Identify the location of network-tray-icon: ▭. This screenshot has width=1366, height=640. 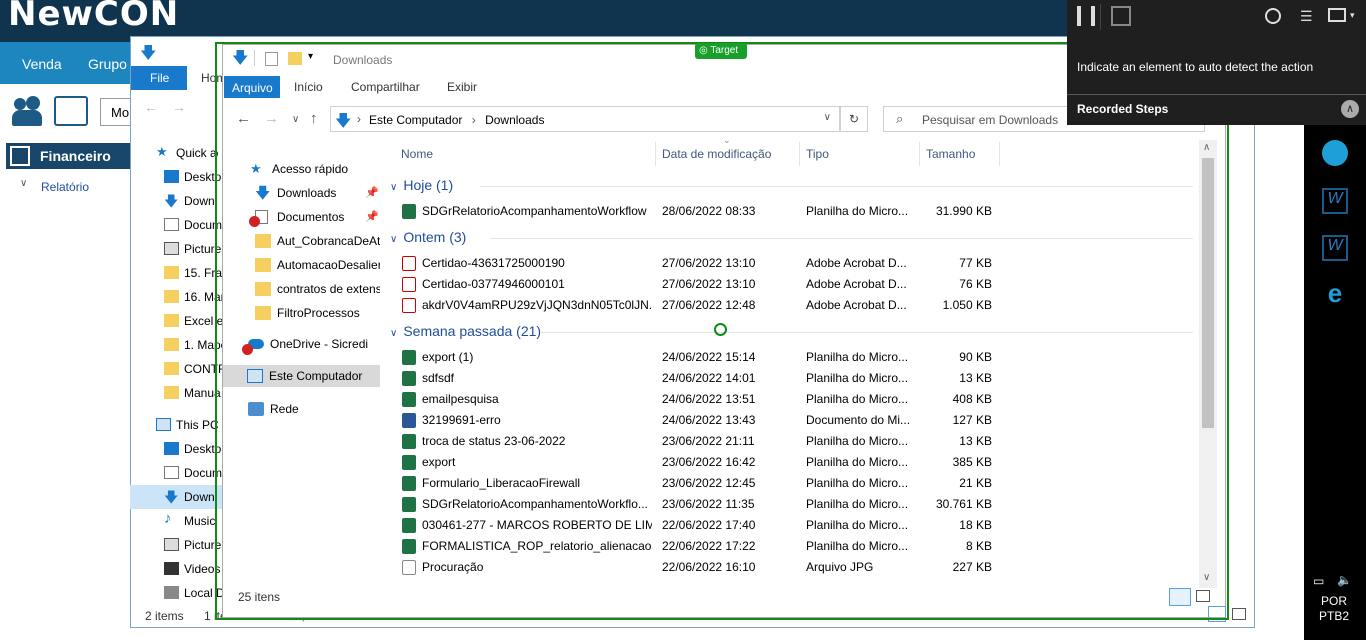
(1318, 581).